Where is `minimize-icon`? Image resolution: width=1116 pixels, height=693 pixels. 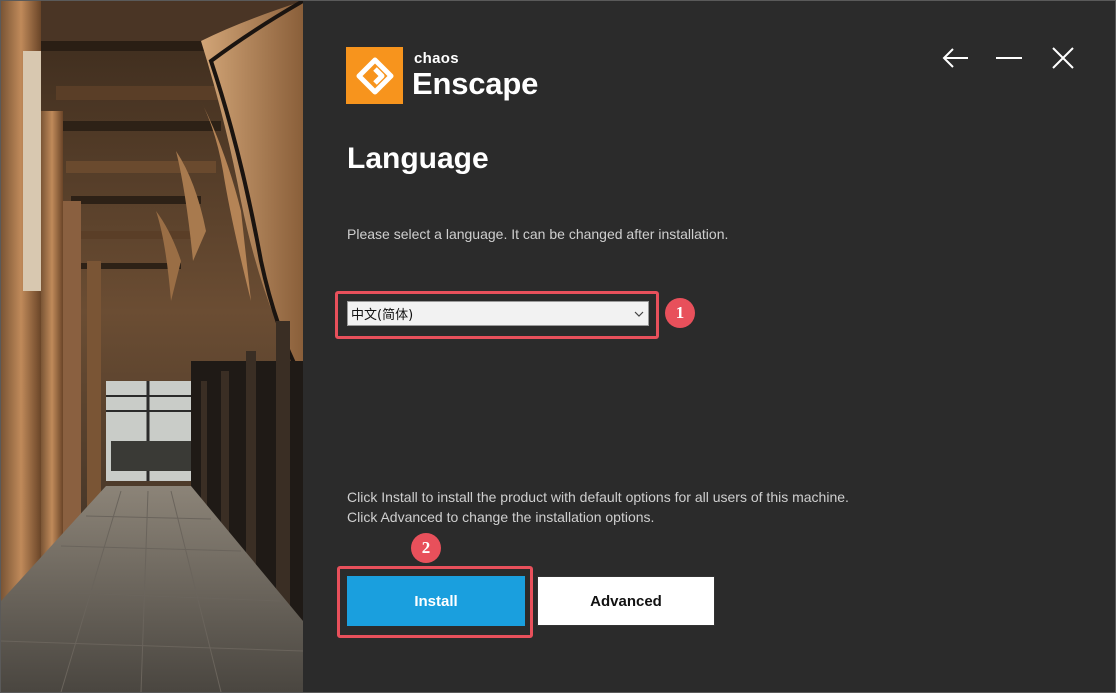 minimize-icon is located at coordinates (1009, 58).